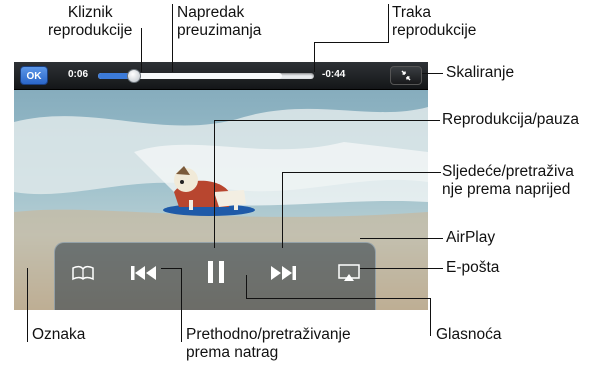 The image size is (611, 370). I want to click on callout-previous-line1: Prethodno/pretraživanje, so click(268, 334).